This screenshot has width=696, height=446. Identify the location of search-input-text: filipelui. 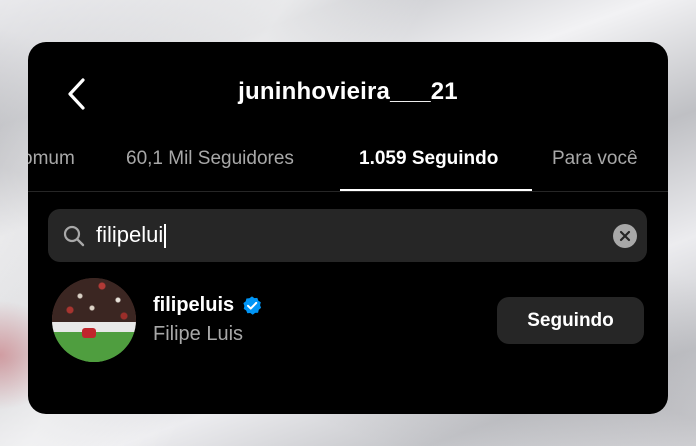
(130, 234).